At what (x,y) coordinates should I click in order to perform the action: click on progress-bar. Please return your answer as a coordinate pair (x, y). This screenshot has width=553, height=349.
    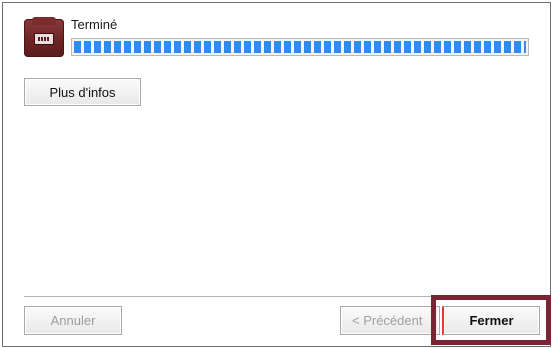
    Looking at the image, I should click on (300, 47).